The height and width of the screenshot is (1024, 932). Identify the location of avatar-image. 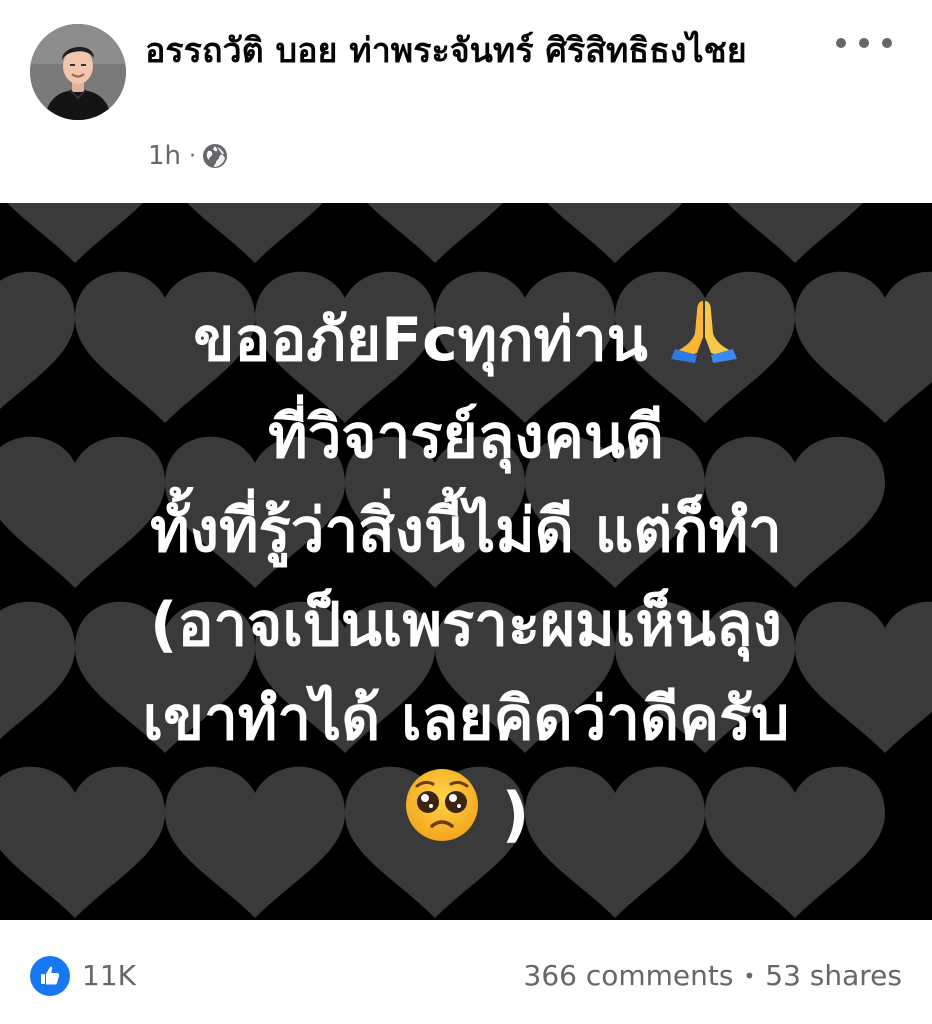
(78, 72).